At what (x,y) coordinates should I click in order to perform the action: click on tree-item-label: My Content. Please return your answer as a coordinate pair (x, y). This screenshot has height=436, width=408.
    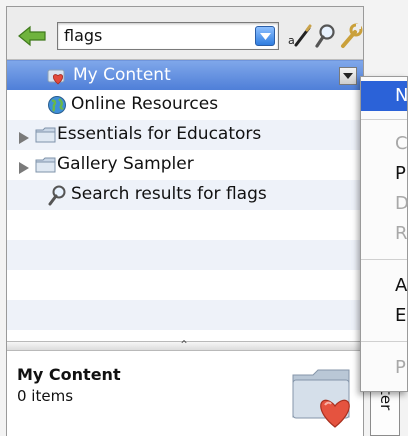
    Looking at the image, I should click on (122, 75).